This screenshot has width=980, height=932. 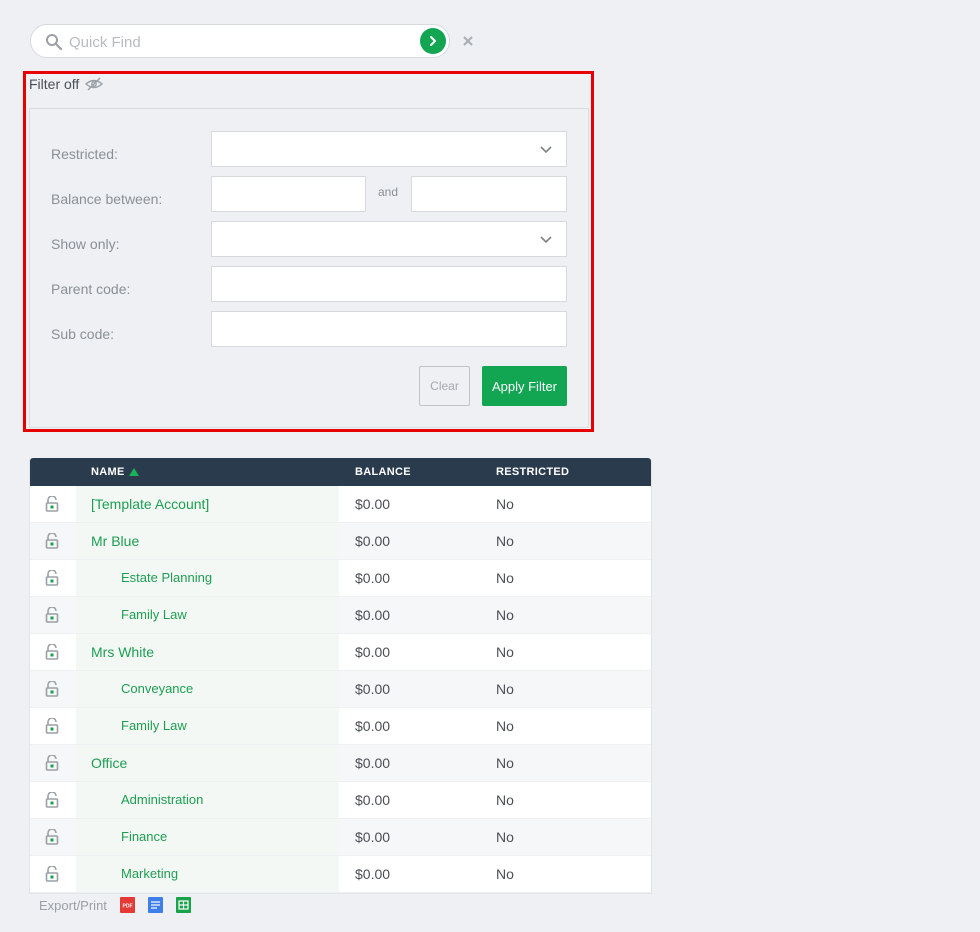 I want to click on filter-toggle: Filter off, so click(x=66, y=84).